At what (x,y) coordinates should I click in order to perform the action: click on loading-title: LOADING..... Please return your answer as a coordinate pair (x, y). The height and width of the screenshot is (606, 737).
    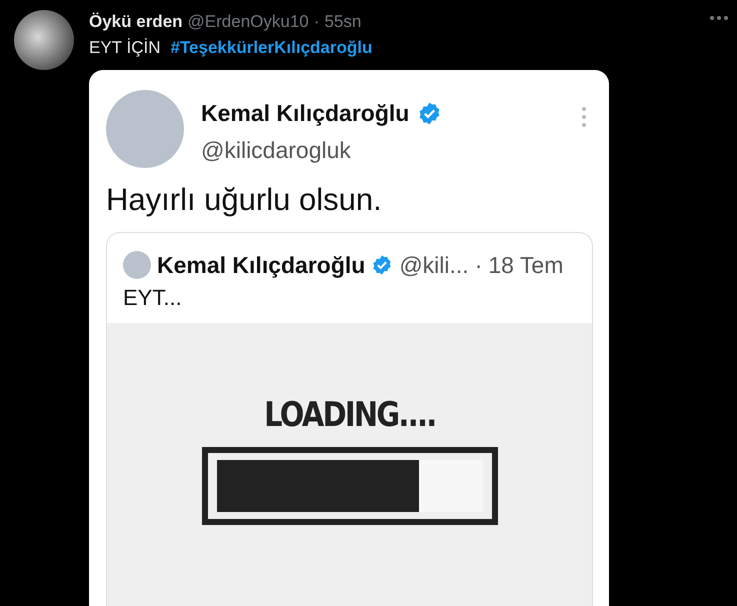
    Looking at the image, I should click on (350, 415).